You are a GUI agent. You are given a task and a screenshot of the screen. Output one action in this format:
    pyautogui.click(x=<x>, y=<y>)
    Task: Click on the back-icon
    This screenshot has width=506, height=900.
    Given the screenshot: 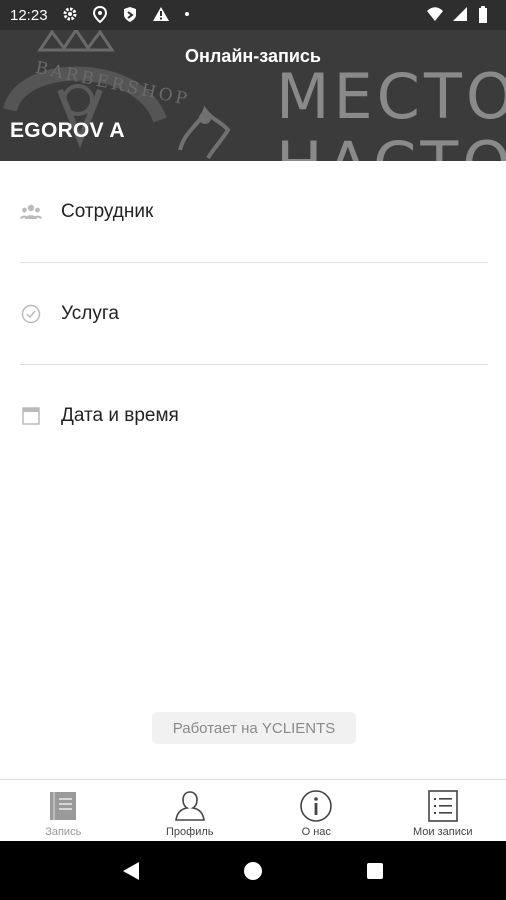 What is the action you would take?
    pyautogui.click(x=131, y=871)
    